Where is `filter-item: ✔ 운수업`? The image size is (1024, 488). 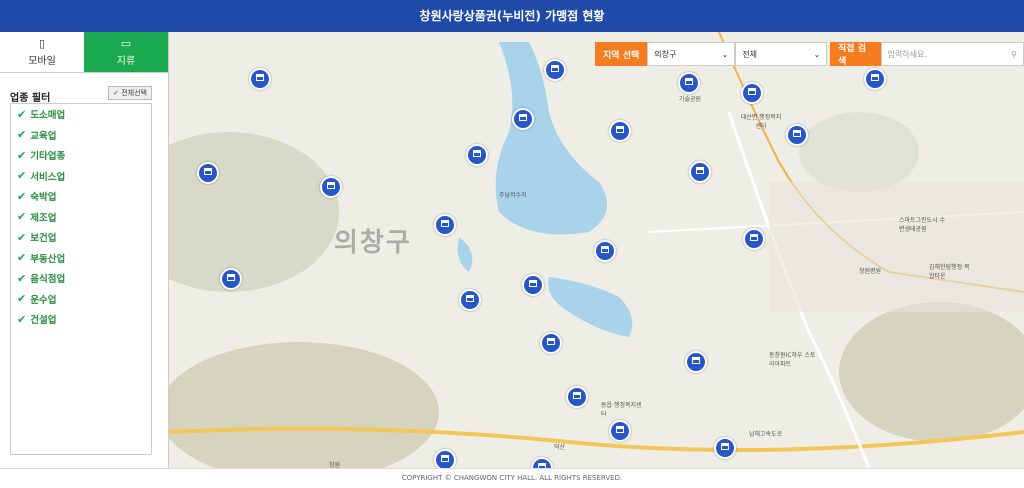
filter-item: ✔ 운수업 is located at coordinates (81, 299).